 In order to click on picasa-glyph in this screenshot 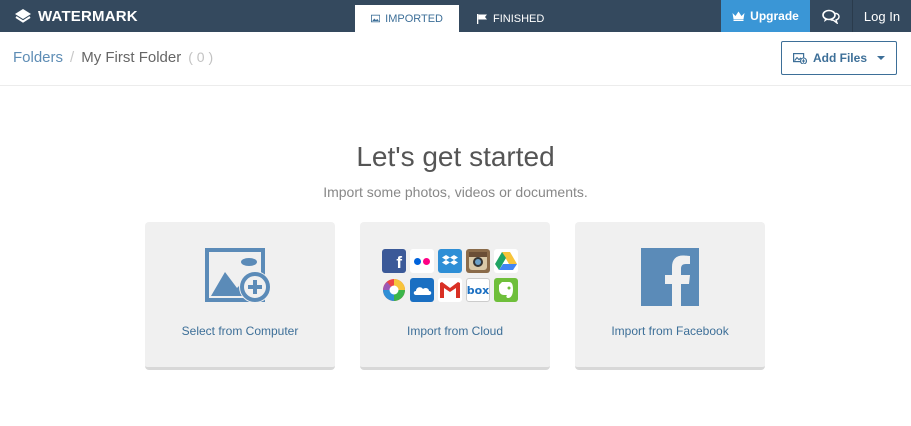, I will do `click(394, 290)`.